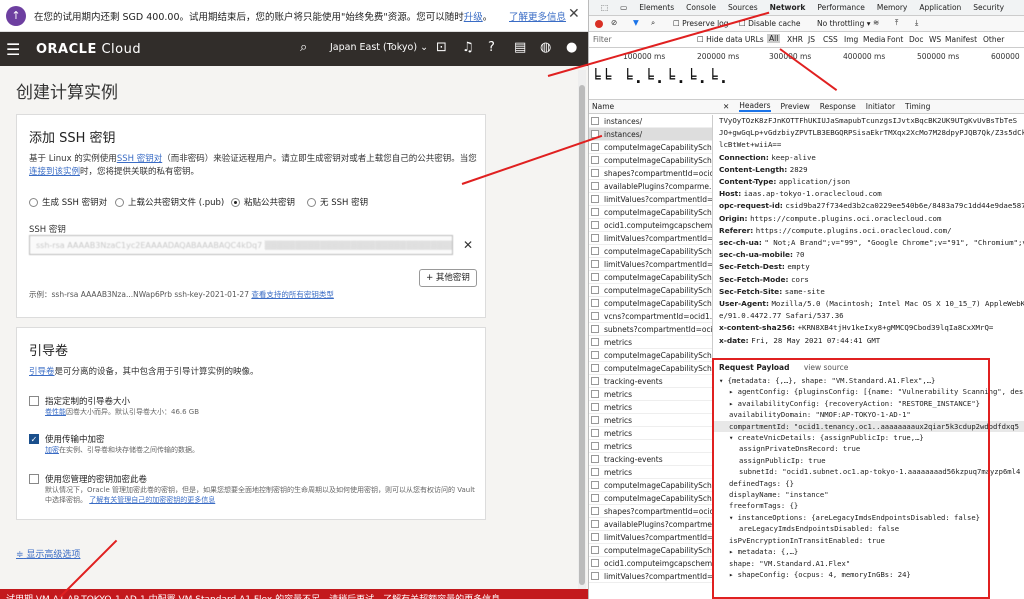 This screenshot has width=1024, height=599. What do you see at coordinates (468, 47) in the screenshot?
I see `bell-icon: ♫` at bounding box center [468, 47].